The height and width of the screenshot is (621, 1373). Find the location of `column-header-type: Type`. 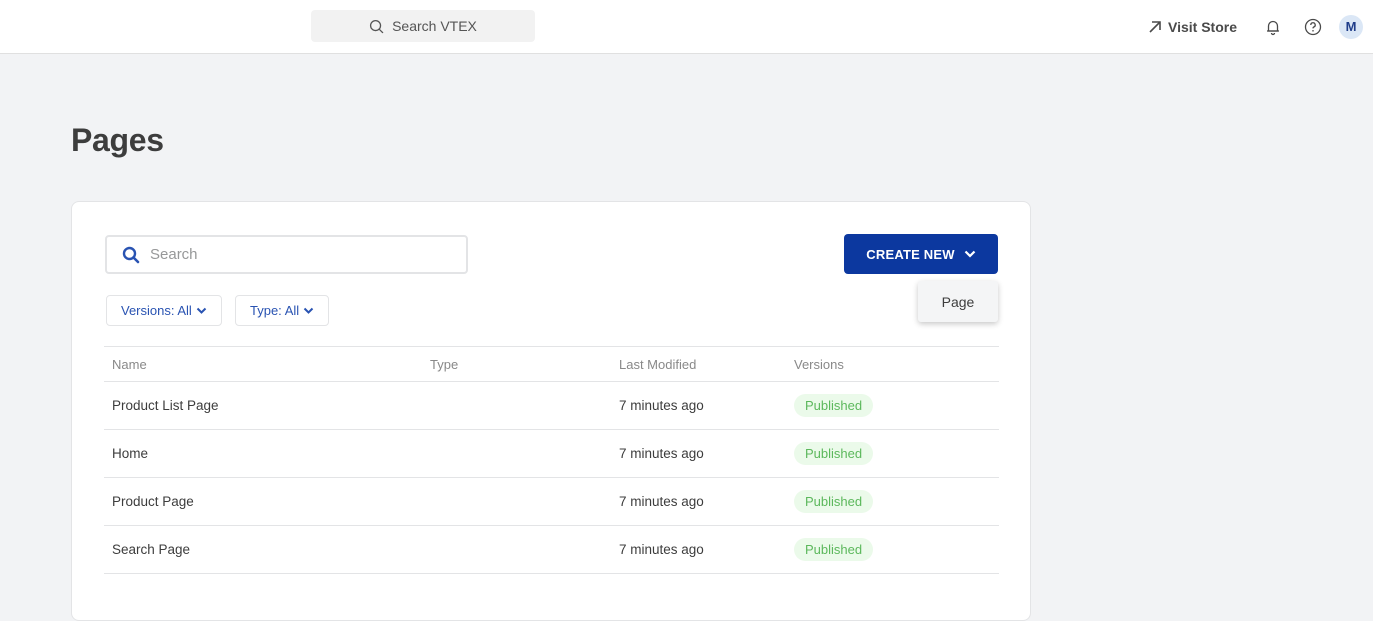

column-header-type: Type is located at coordinates (444, 364).